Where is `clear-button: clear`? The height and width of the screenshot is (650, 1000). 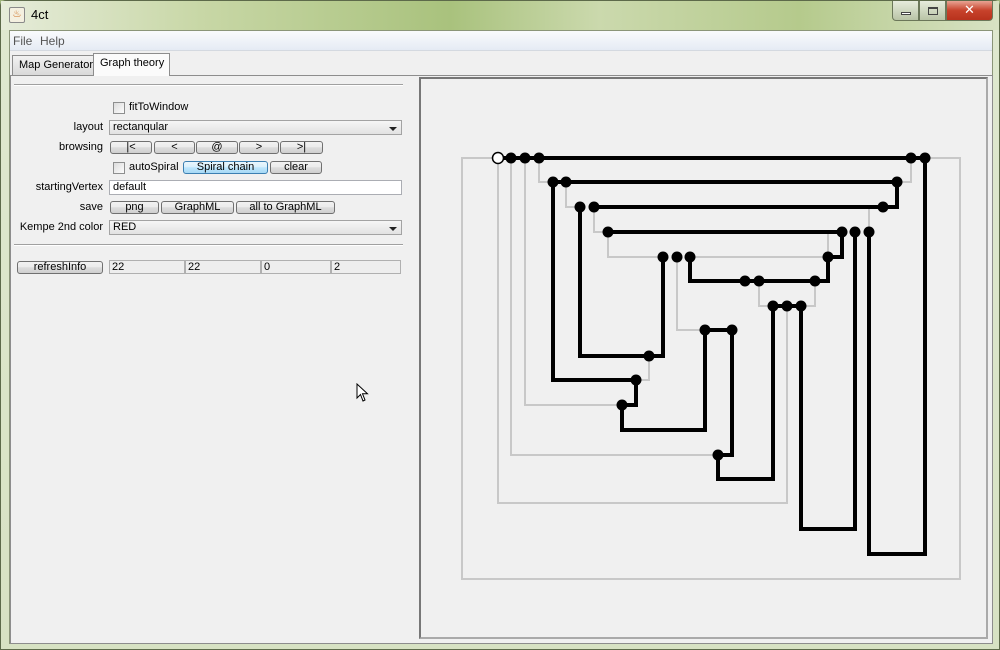
clear-button: clear is located at coordinates (296, 167).